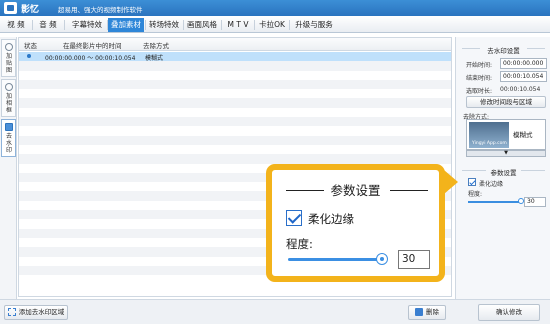 This screenshot has width=550, height=324. What do you see at coordinates (494, 202) in the screenshot?
I see `degree-slider-track` at bounding box center [494, 202].